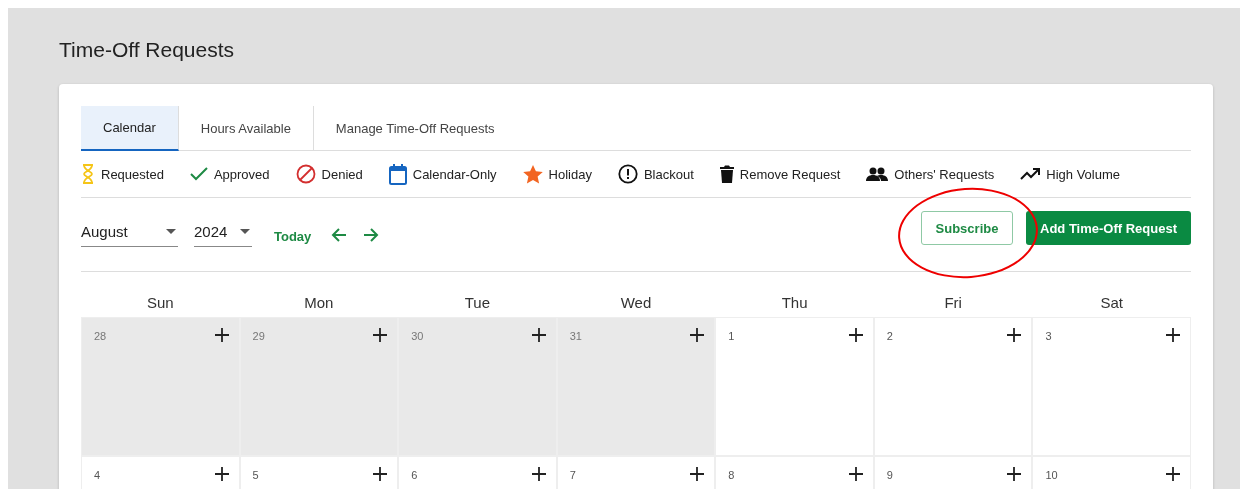  I want to click on trending-up-icon, so click(1030, 174).